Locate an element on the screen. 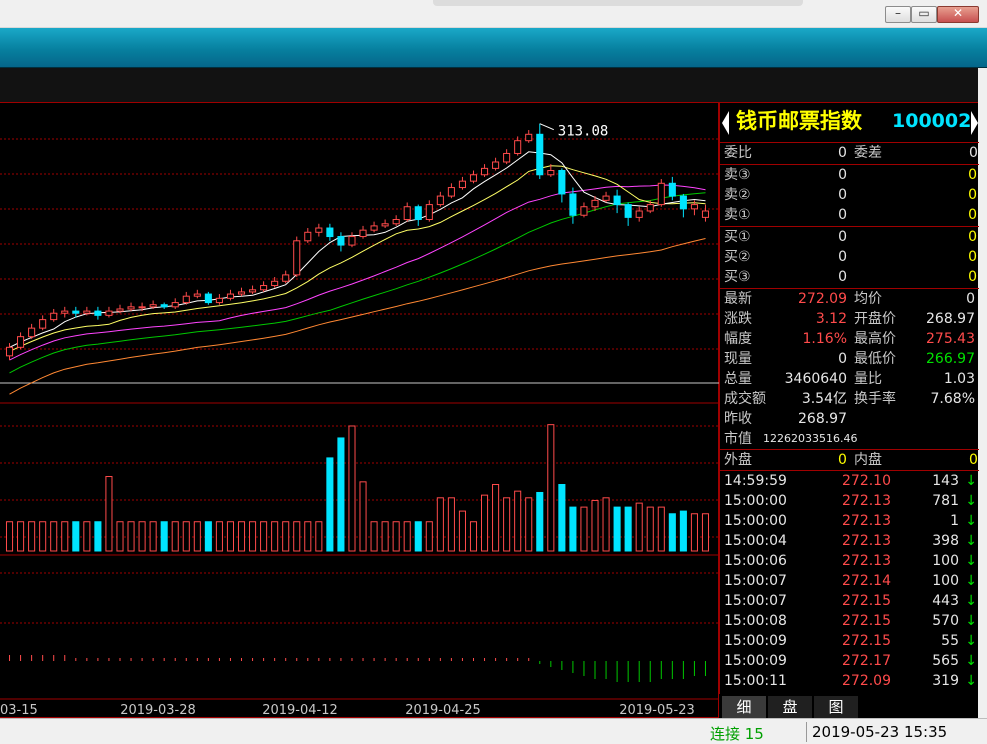 Image resolution: width=987 pixels, height=744 pixels. stat-value: 3460640 is located at coordinates (815, 379).